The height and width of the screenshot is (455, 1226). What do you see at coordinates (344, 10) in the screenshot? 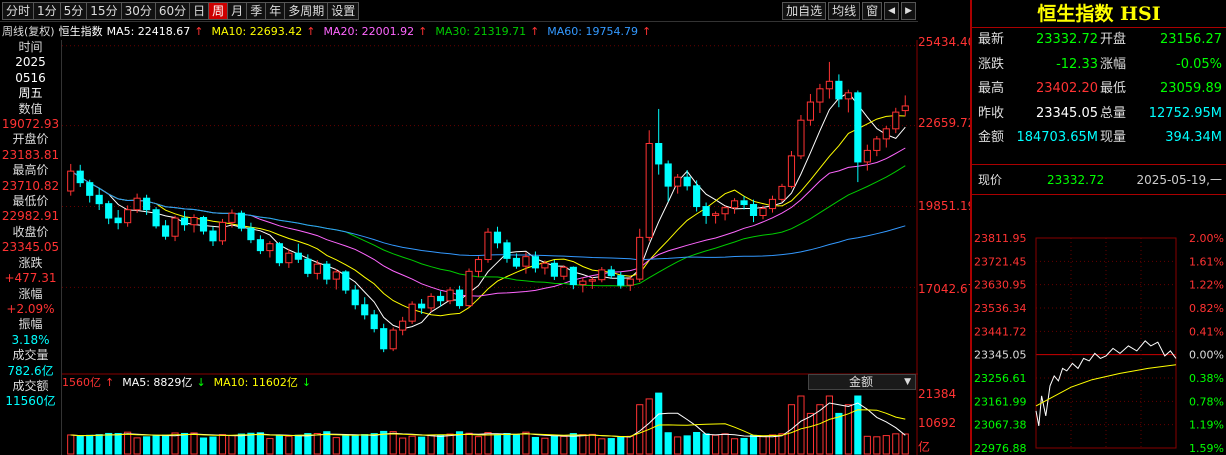
I see `period-tab: 设置` at bounding box center [344, 10].